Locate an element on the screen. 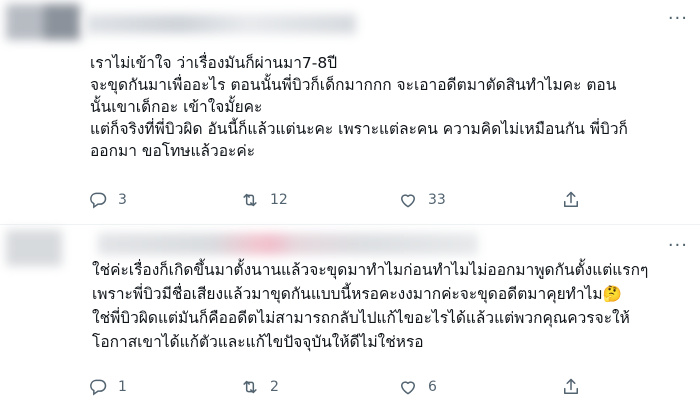 Image resolution: width=700 pixels, height=414 pixels. like-button: 6 is located at coordinates (417, 387).